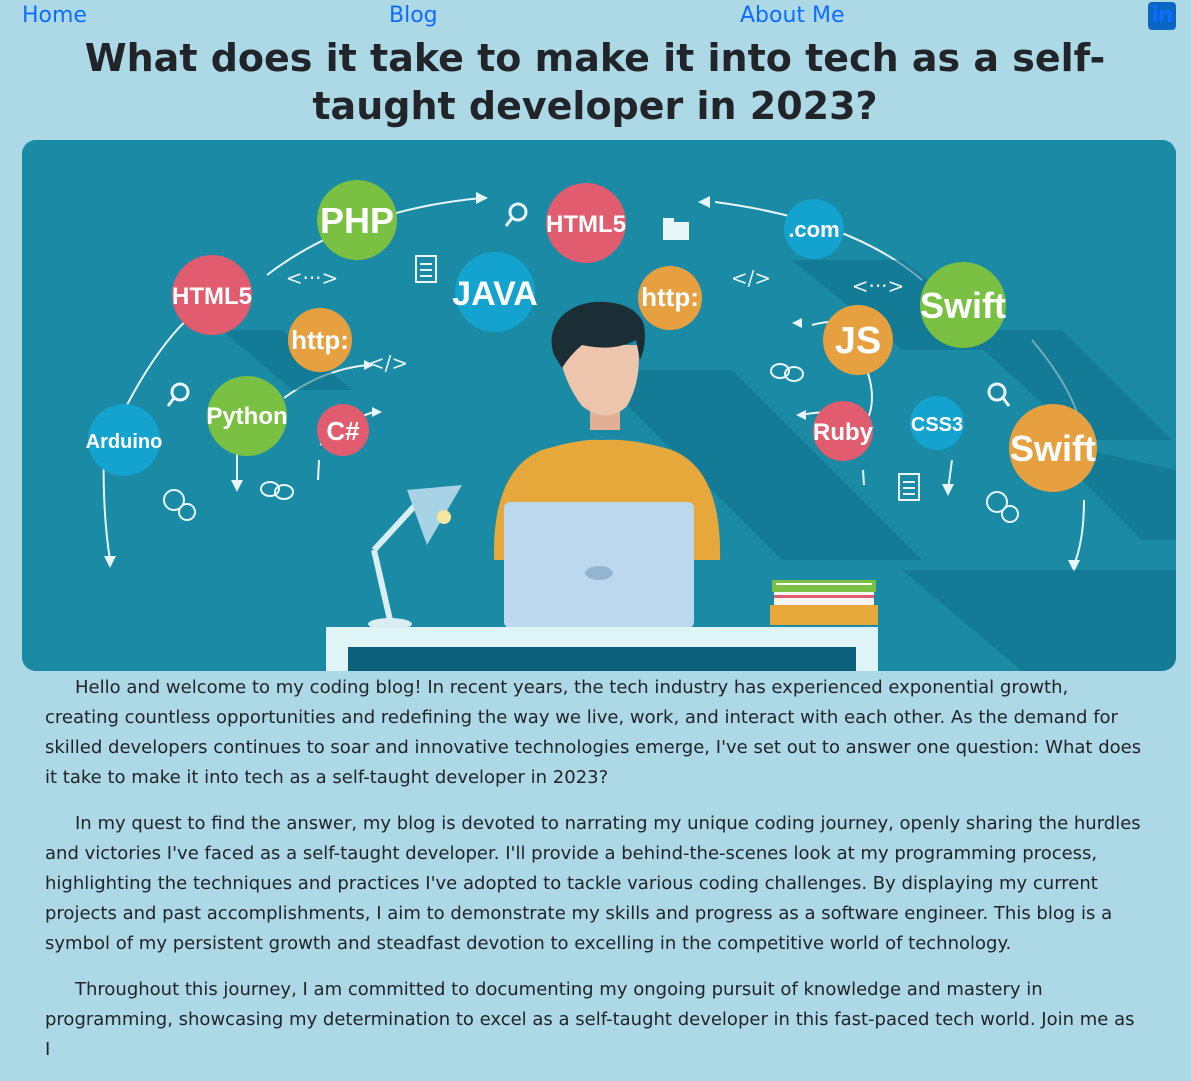 The height and width of the screenshot is (1081, 1191). Describe the element at coordinates (602, 649) in the screenshot. I see `desk` at that location.